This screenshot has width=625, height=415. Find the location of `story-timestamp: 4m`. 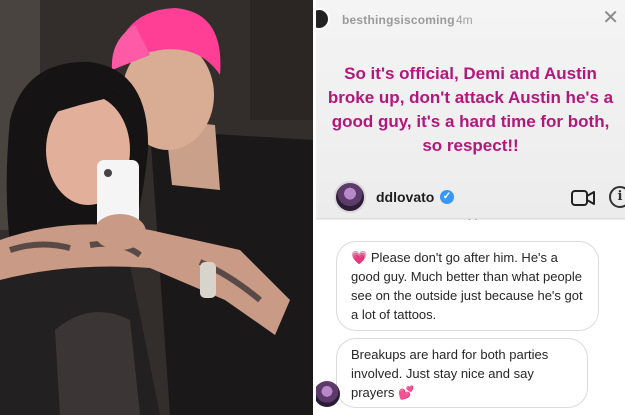

story-timestamp: 4m is located at coordinates (464, 20).